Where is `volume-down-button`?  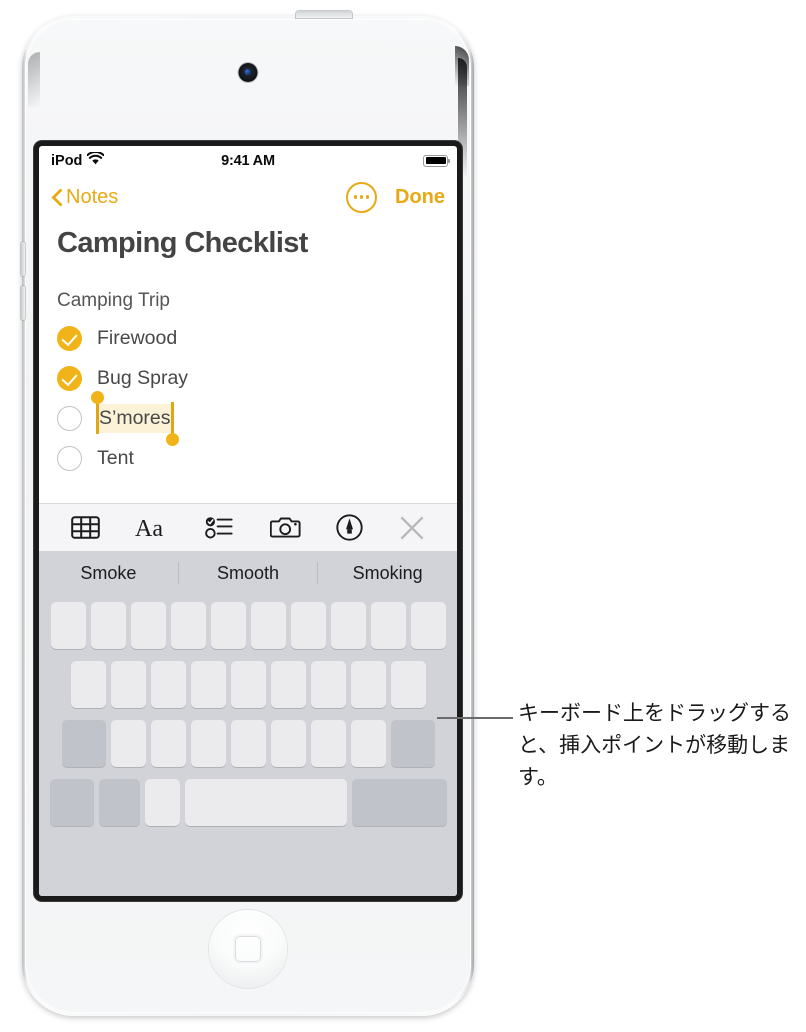
volume-down-button is located at coordinates (23, 303).